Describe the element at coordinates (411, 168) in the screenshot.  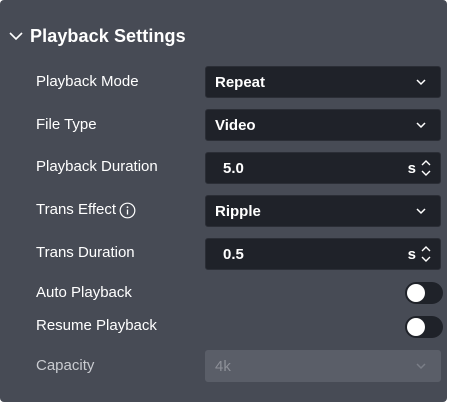
I see `playback-duration-unit: s` at that location.